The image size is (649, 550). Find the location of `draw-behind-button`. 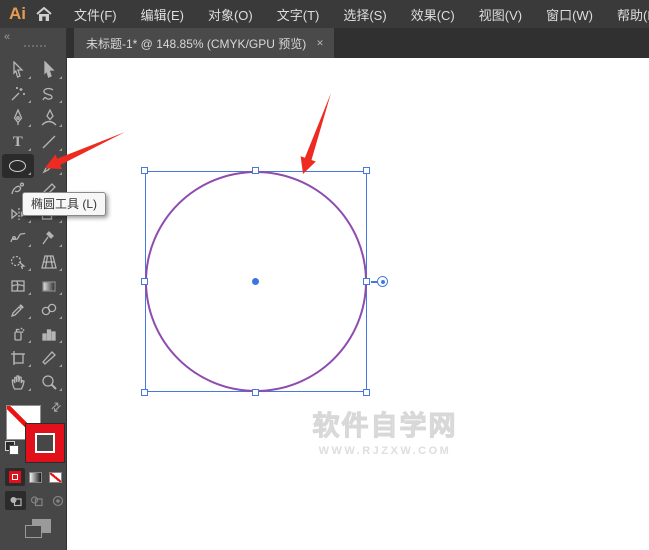

draw-behind-button is located at coordinates (36, 500).